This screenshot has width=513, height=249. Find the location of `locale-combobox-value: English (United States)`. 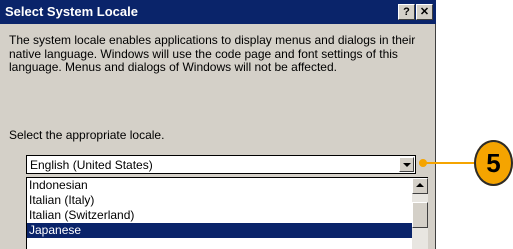

locale-combobox-value: English (United States) is located at coordinates (91, 165).